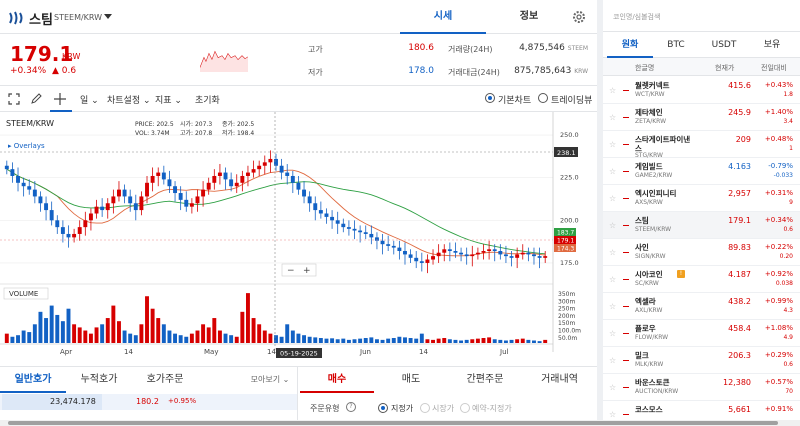  I want to click on coin-search: 코인명/심볼검색, so click(701, 16).